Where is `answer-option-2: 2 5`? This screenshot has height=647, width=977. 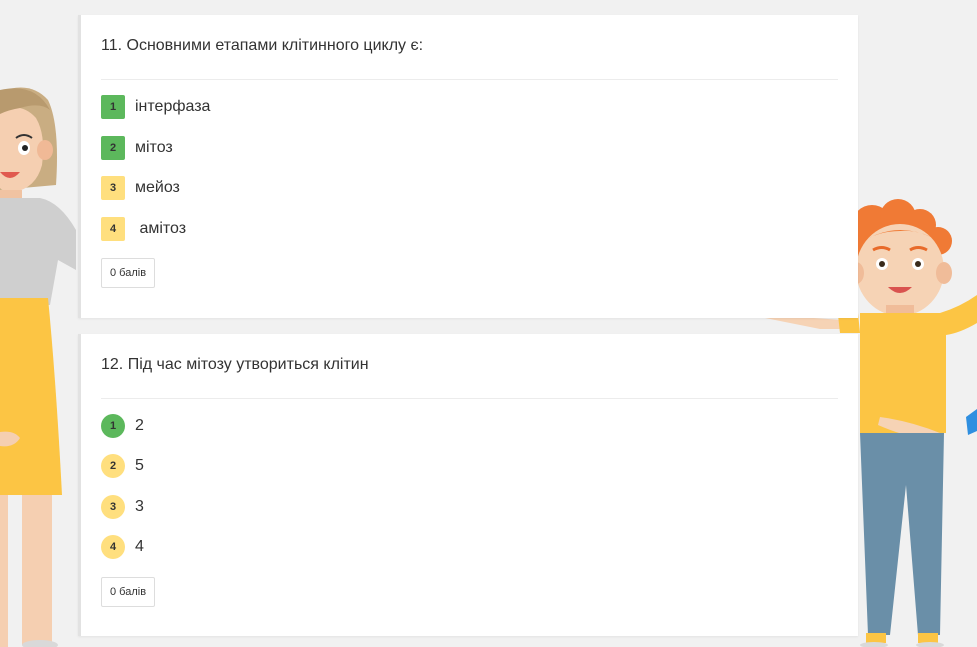 answer-option-2: 2 5 is located at coordinates (122, 466).